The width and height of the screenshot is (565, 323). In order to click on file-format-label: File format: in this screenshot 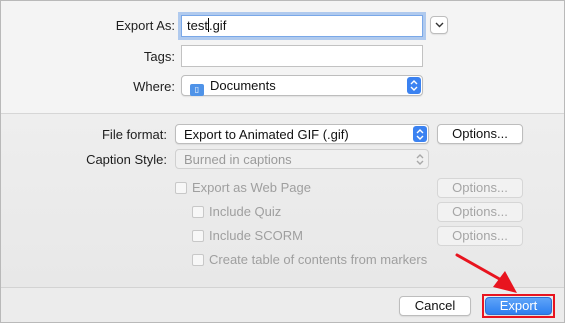, I will do `click(134, 134)`.